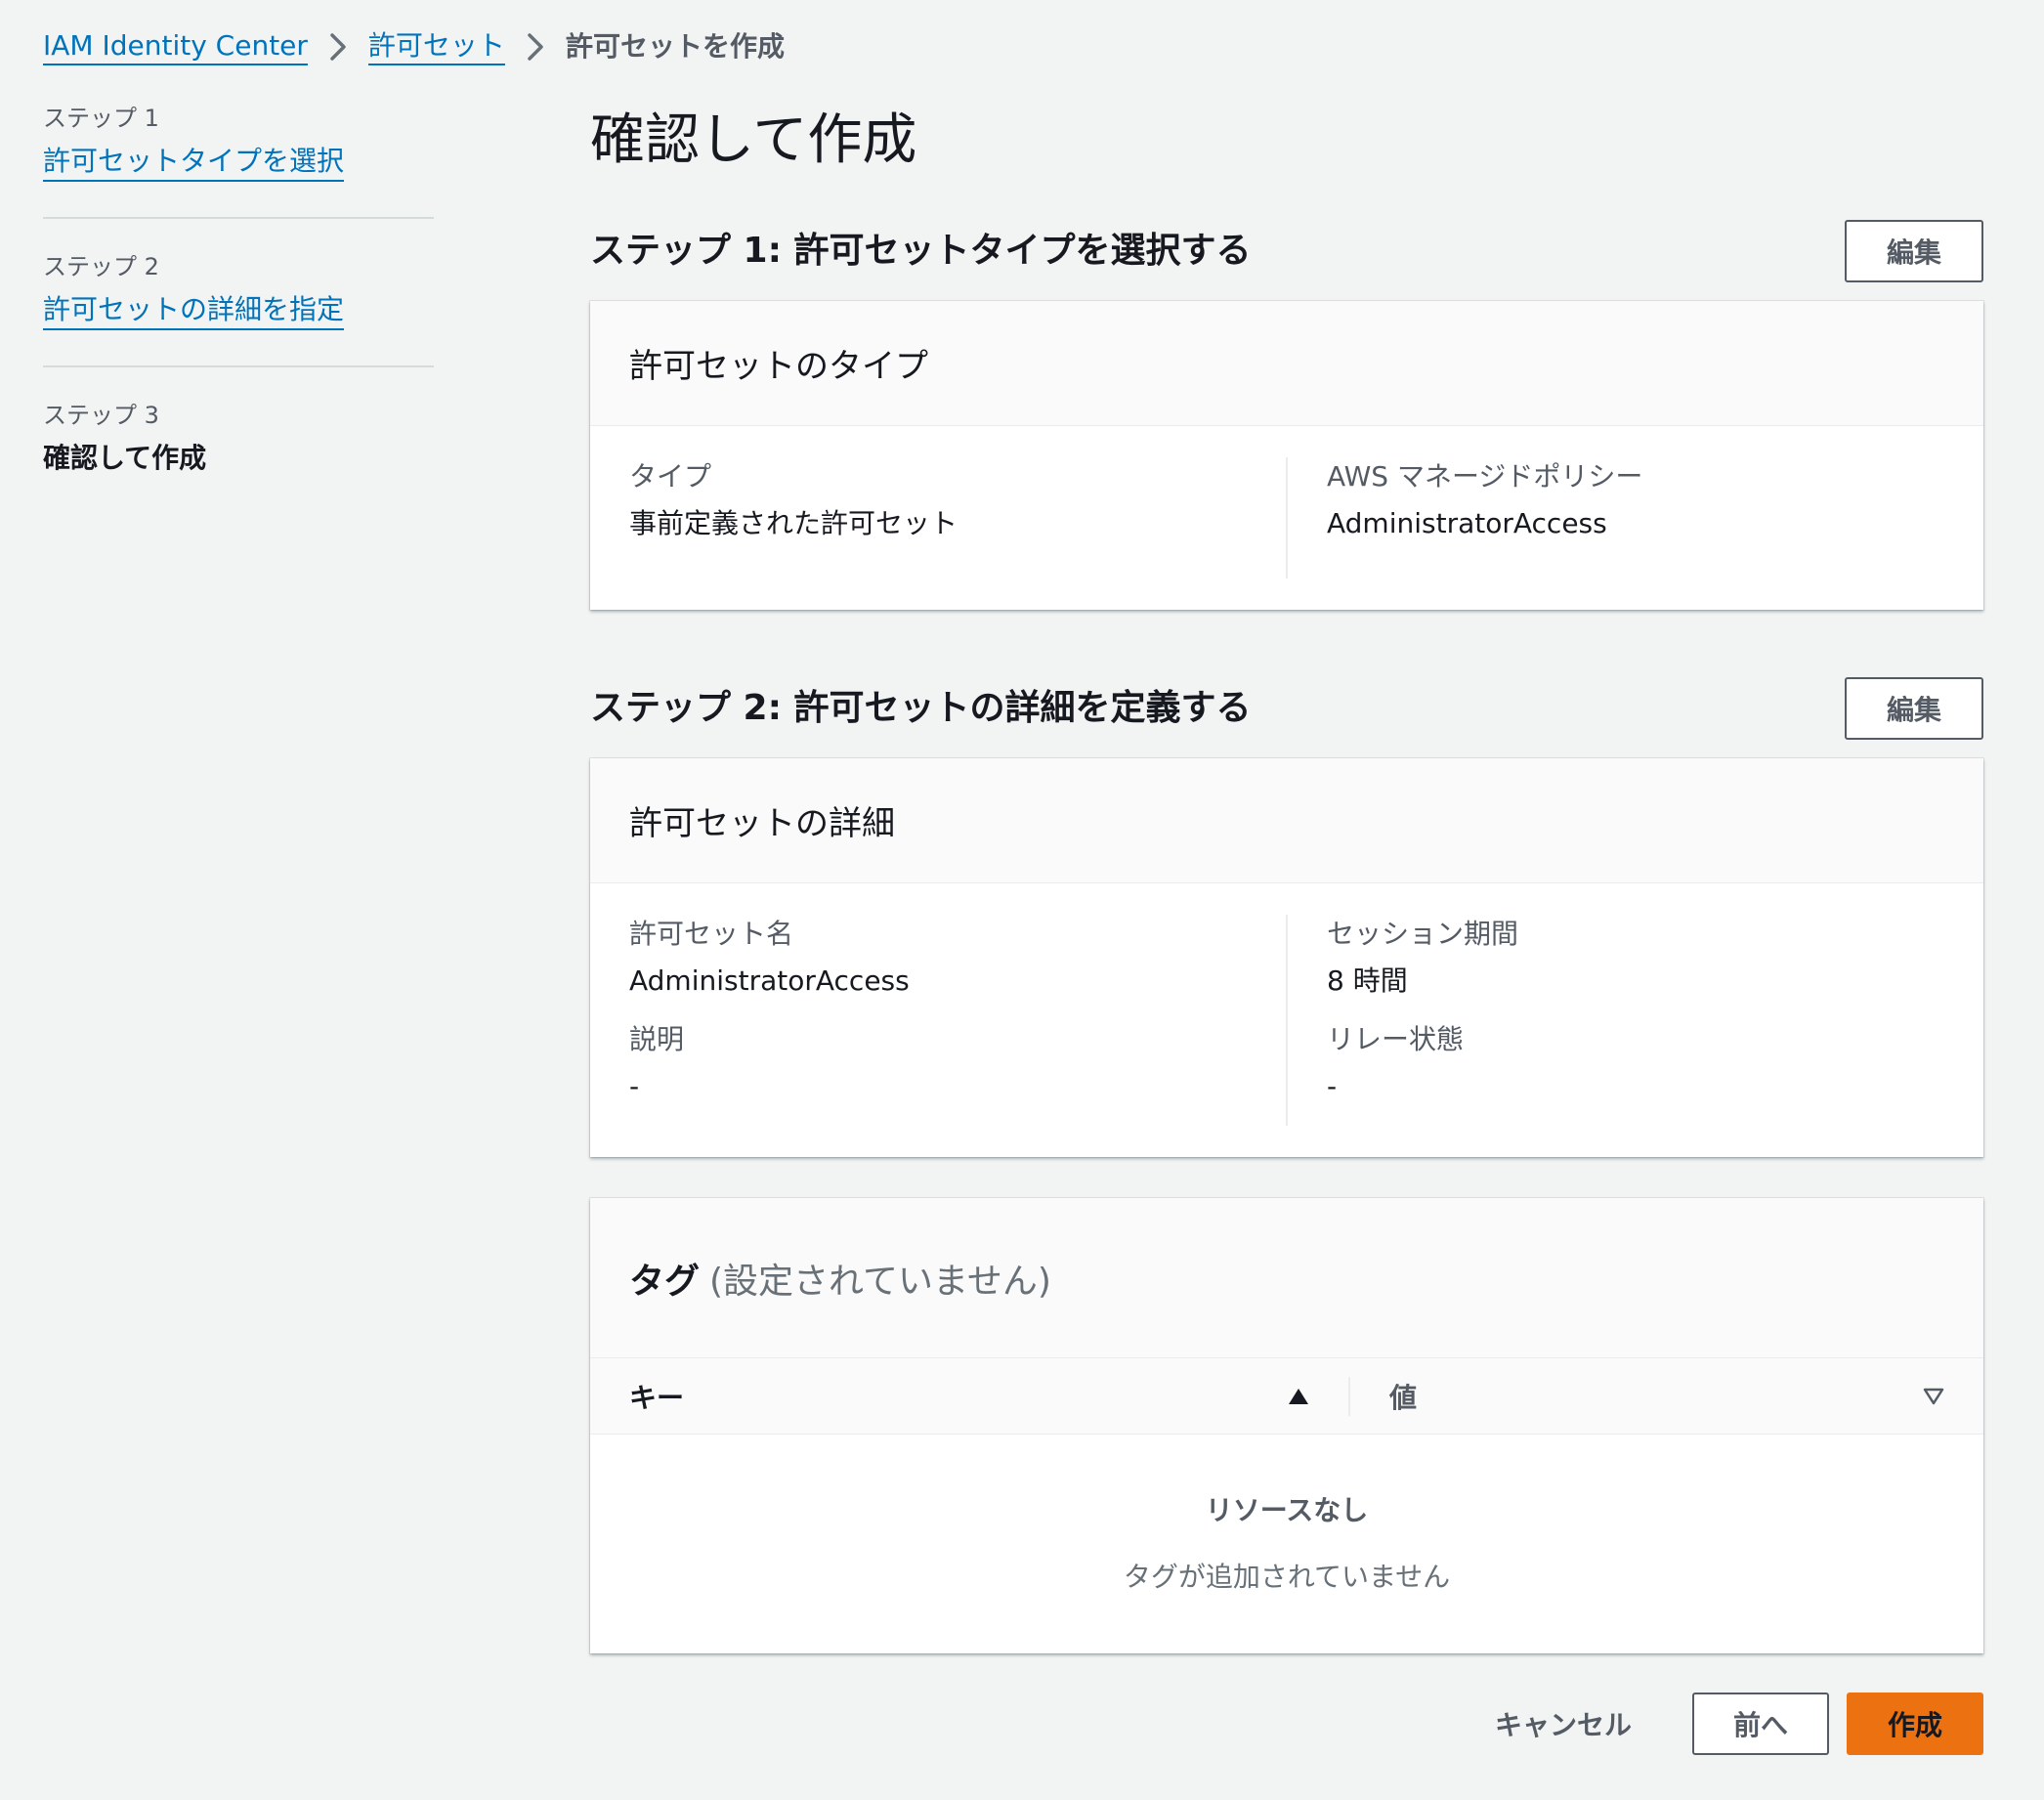 The width and height of the screenshot is (2044, 1800). Describe the element at coordinates (675, 47) in the screenshot. I see `breadcrumb-current: 許可セットを作成` at that location.